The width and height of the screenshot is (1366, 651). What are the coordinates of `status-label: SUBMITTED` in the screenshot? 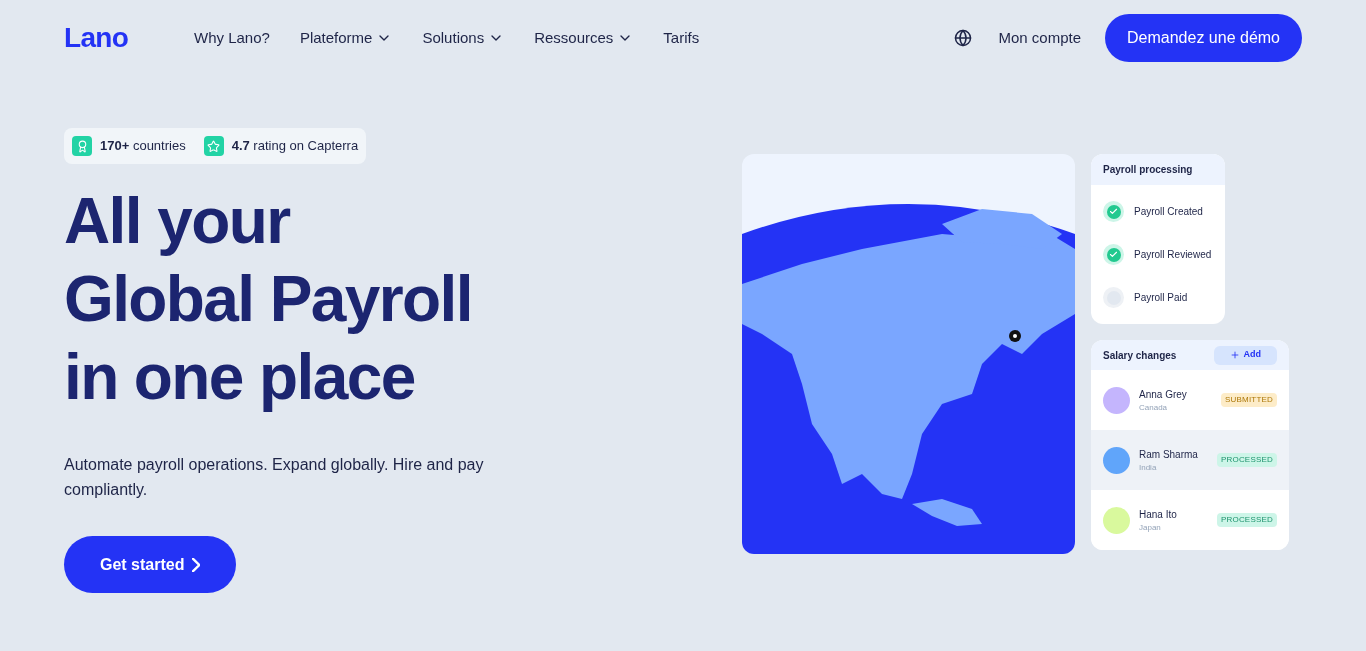 It's located at (1248, 400).